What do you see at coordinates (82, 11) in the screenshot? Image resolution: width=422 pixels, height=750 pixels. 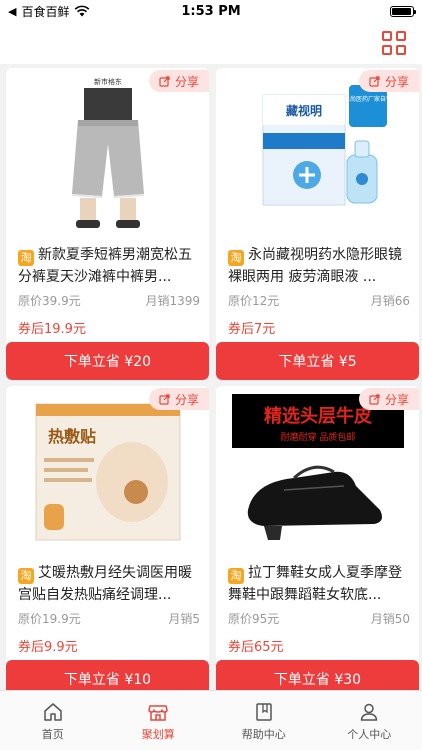 I see `wifi-icon` at bounding box center [82, 11].